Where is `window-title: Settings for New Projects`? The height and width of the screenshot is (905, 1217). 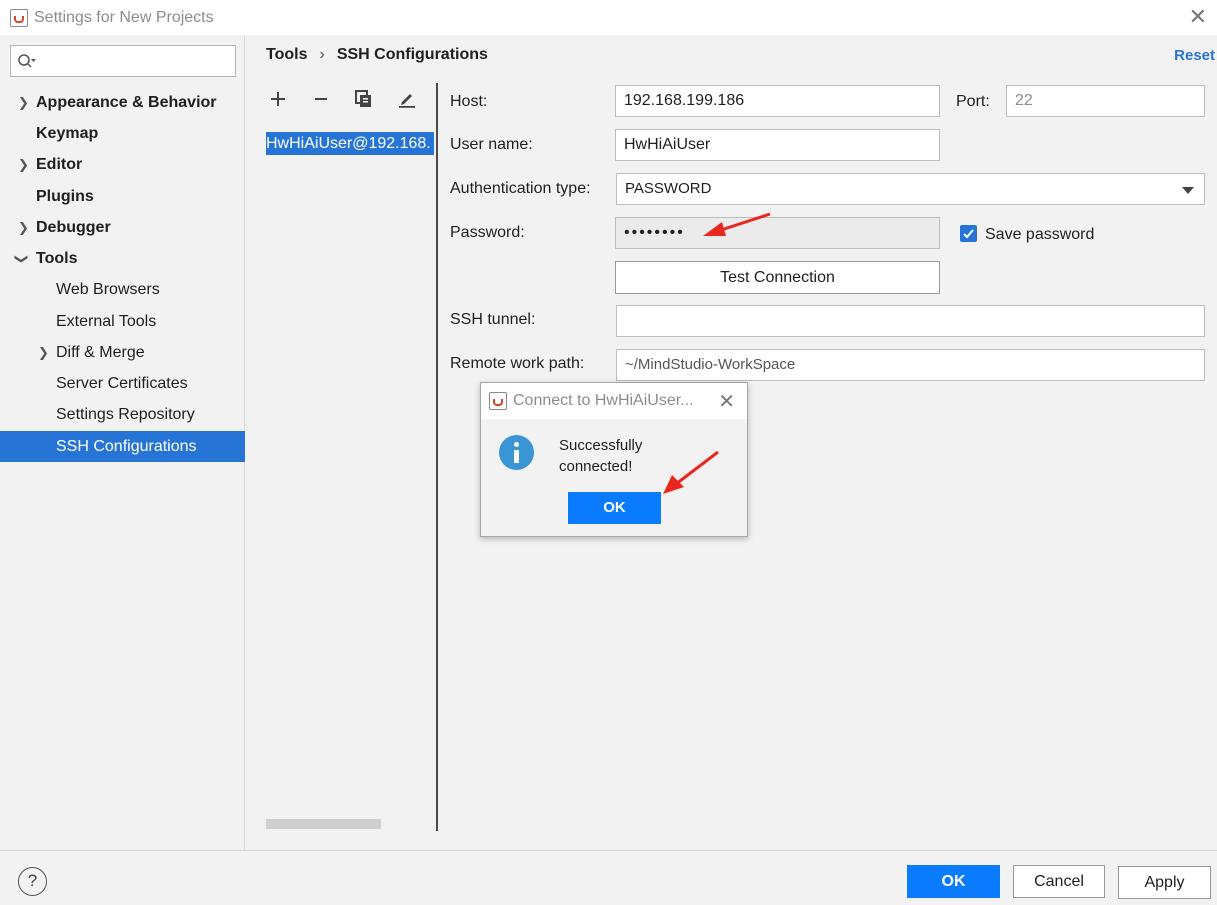 window-title: Settings for New Projects is located at coordinates (124, 17).